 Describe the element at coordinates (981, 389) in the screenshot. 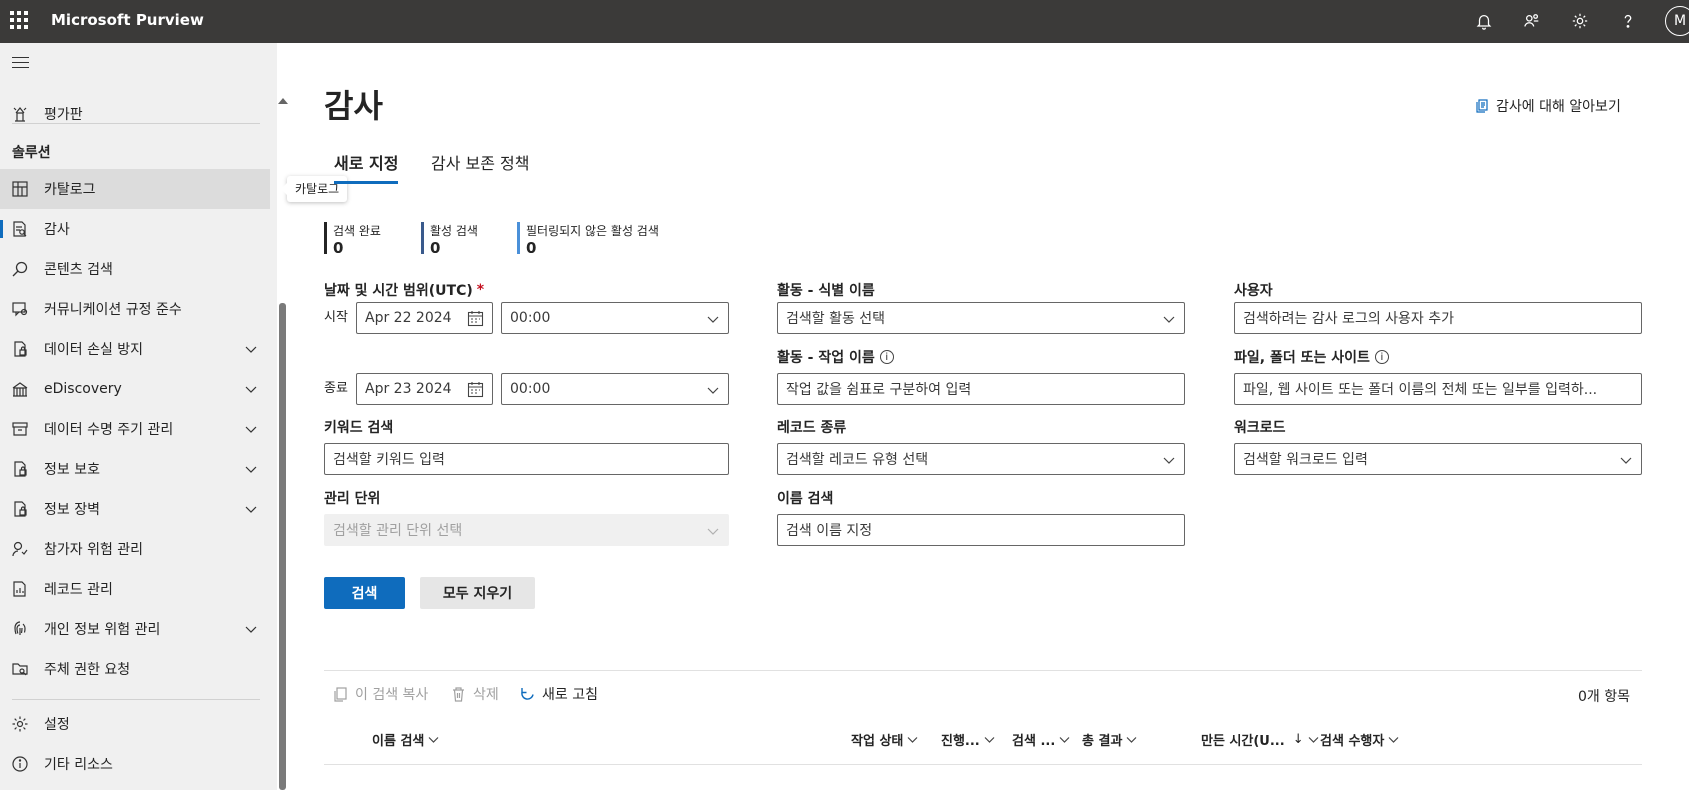

I see `activity-operation-input: 작업 값을 쉼표로 구분하여 입력` at that location.